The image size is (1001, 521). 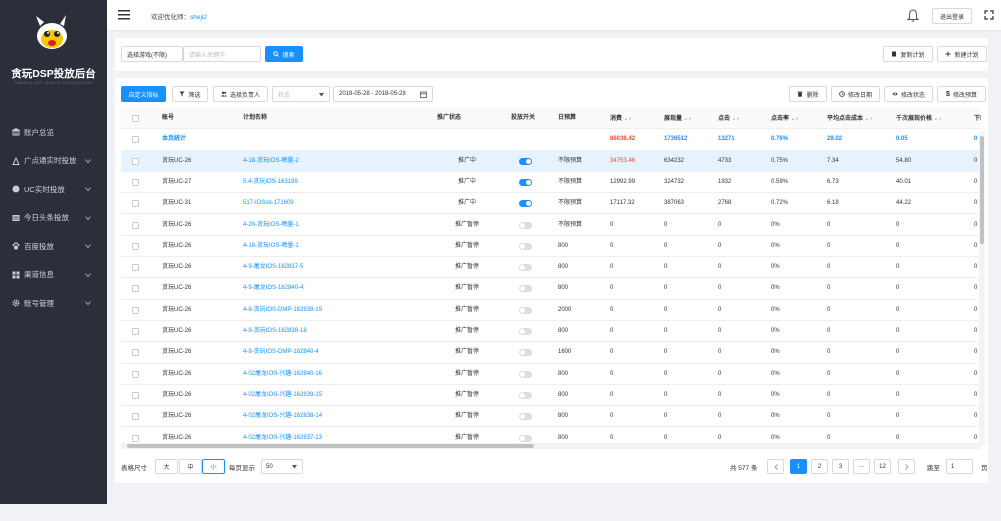 I want to click on page-button: 12, so click(x=882, y=466).